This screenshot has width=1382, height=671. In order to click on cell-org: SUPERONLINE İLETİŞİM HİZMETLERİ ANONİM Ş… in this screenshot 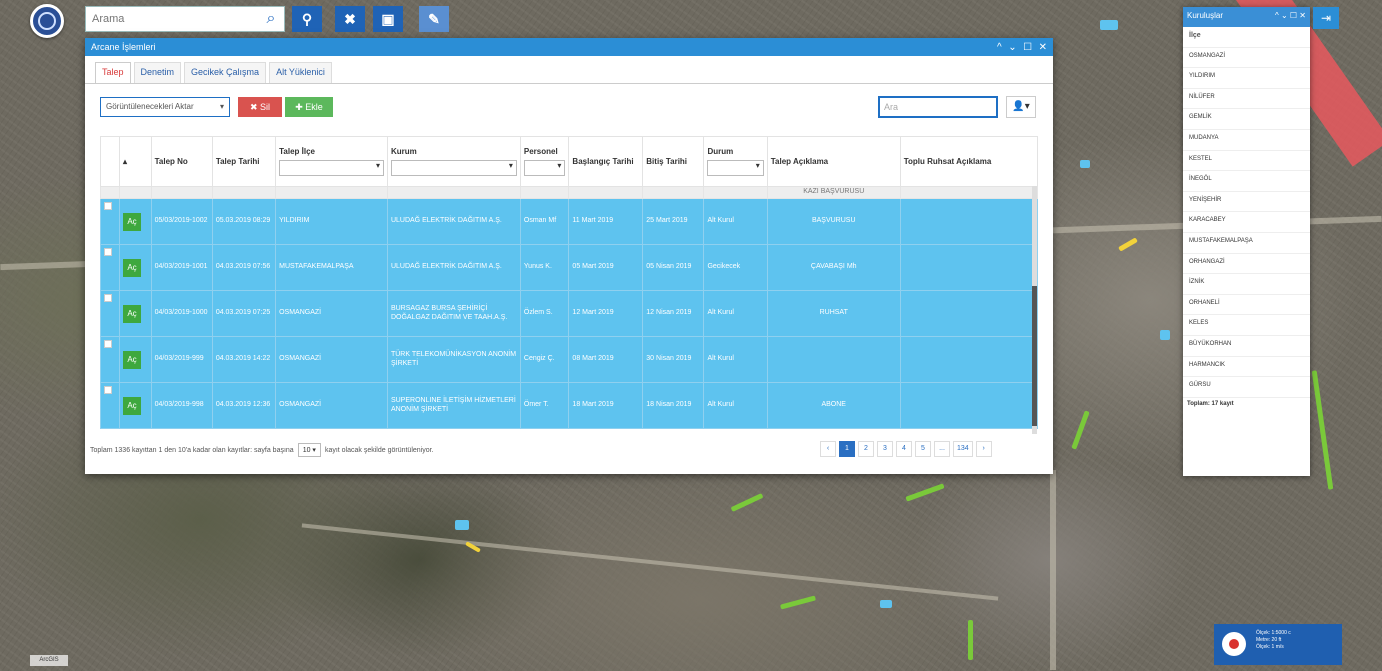, I will do `click(453, 405)`.